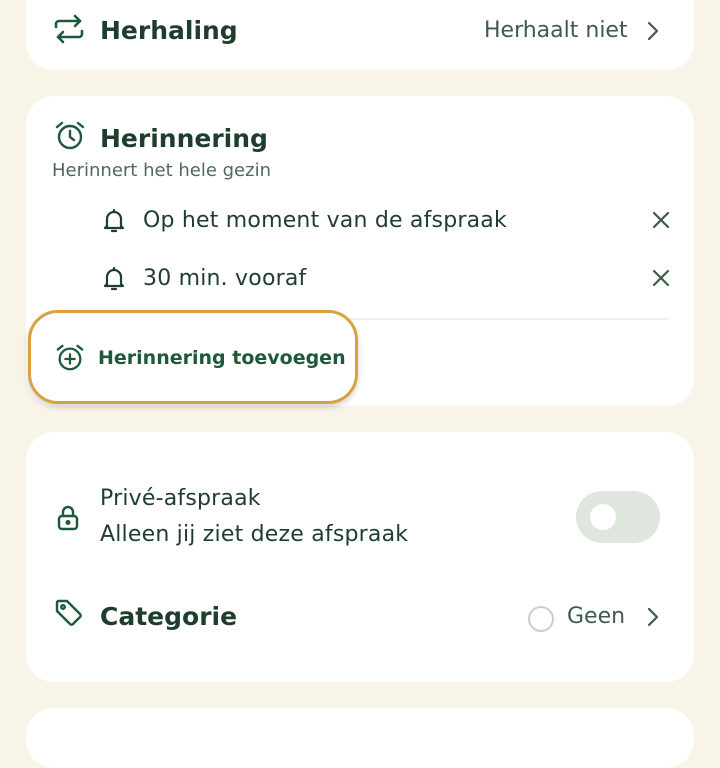  I want to click on reminder-item-label: Op het moment van de afspraak, so click(325, 220).